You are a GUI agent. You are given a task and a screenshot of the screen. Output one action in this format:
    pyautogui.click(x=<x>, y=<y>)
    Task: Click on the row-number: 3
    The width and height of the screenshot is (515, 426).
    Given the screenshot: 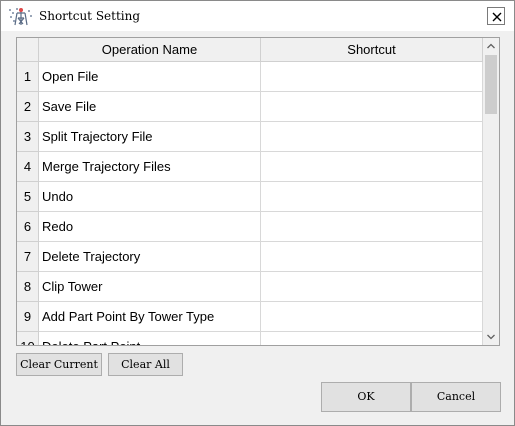 What is the action you would take?
    pyautogui.click(x=28, y=137)
    